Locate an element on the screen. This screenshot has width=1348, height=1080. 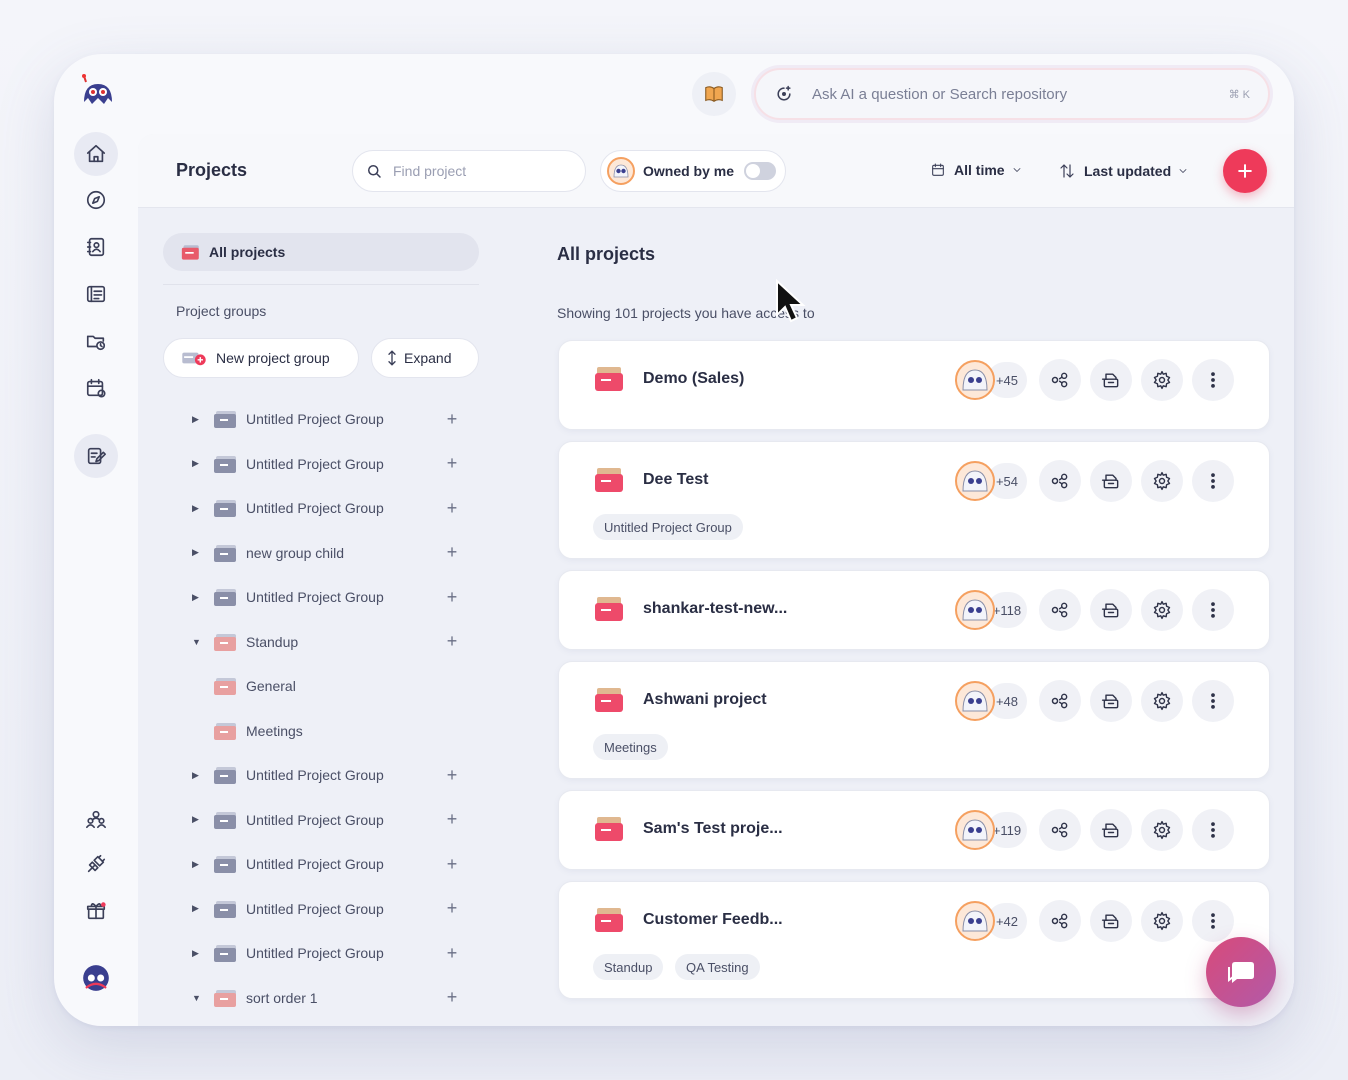
owned-by-me-filter: Owned by me is located at coordinates (693, 171).